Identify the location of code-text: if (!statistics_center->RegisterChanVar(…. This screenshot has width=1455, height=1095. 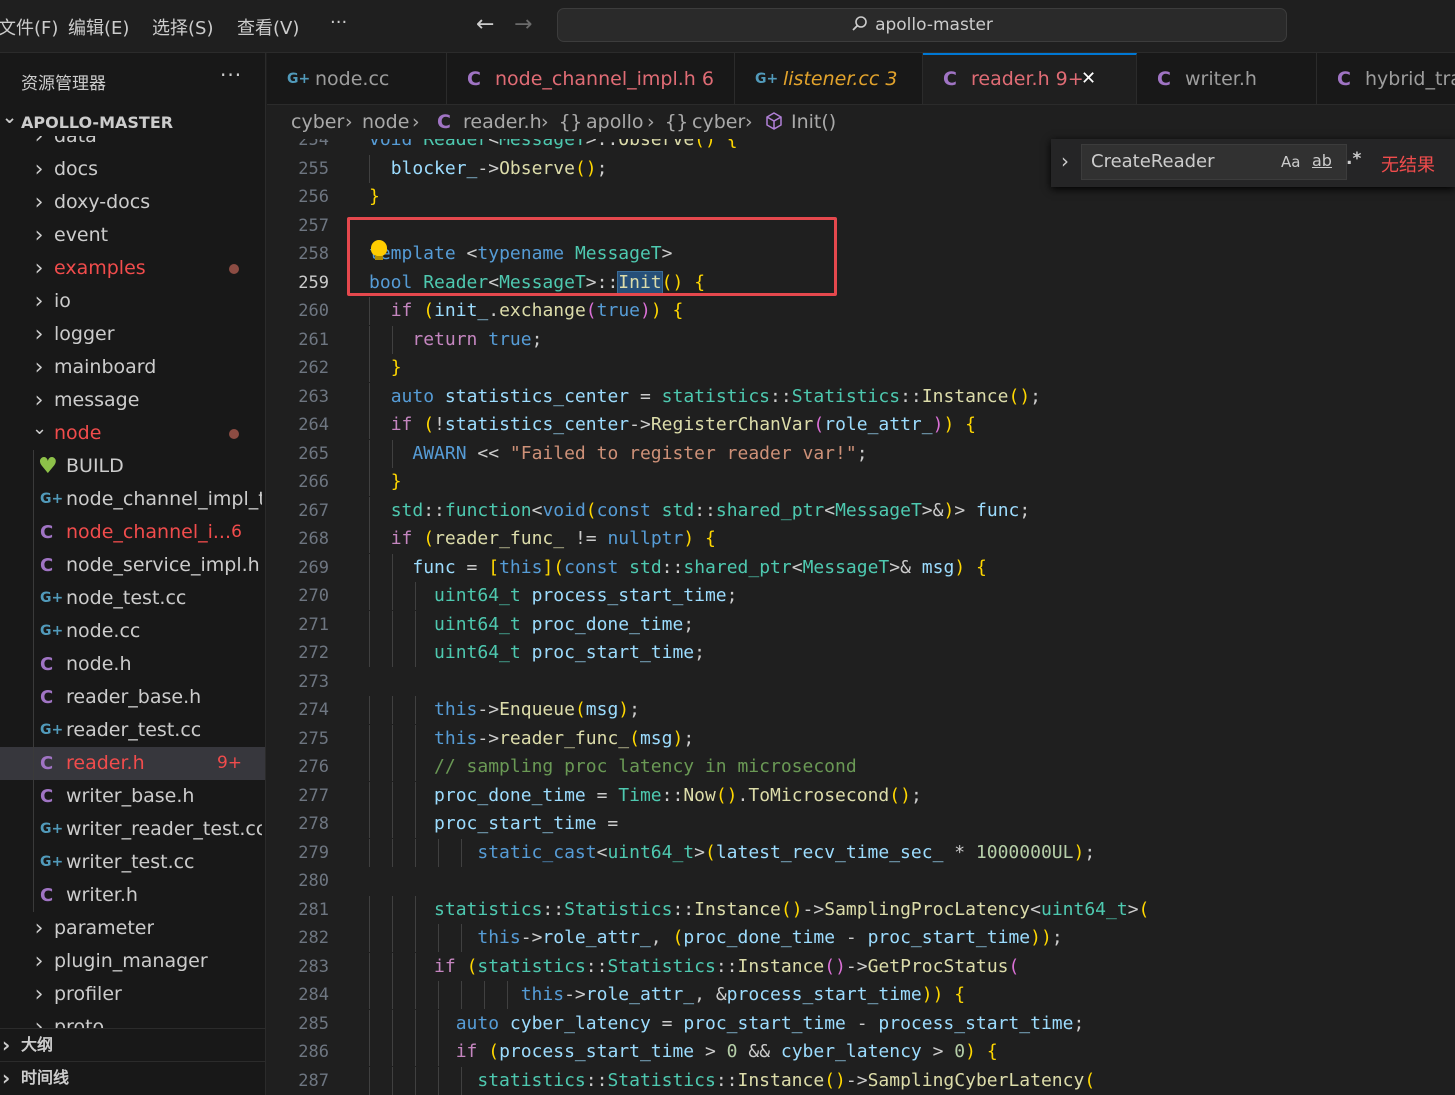
(683, 424).